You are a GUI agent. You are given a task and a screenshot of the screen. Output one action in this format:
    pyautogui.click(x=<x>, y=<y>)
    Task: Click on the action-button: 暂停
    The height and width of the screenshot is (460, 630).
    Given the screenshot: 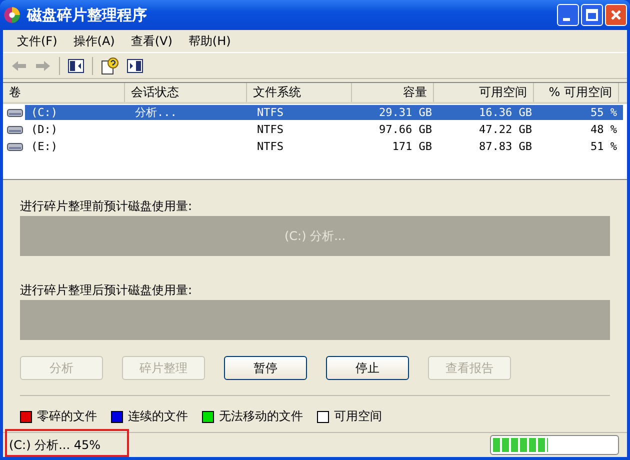 What is the action you would take?
    pyautogui.click(x=265, y=368)
    